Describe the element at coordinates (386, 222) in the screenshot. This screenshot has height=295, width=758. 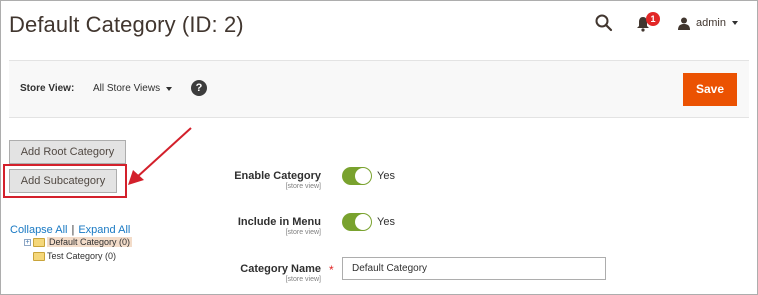
I see `include-in-menu-value: Yes` at that location.